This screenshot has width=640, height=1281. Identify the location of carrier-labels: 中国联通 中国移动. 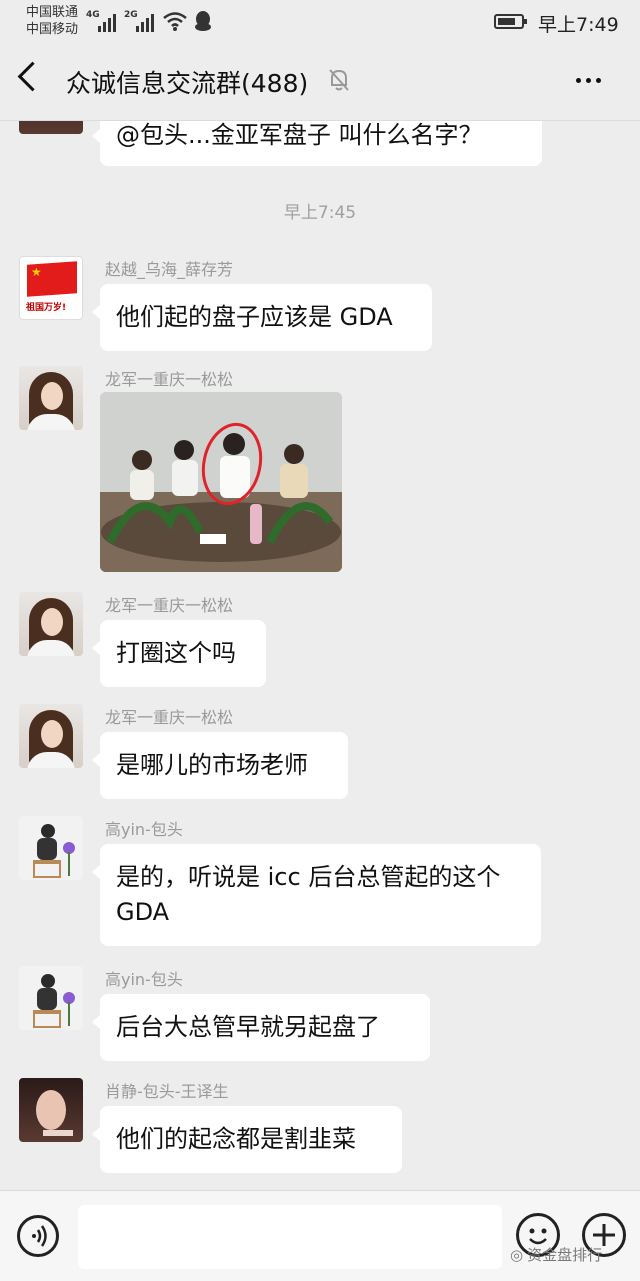
(52, 21).